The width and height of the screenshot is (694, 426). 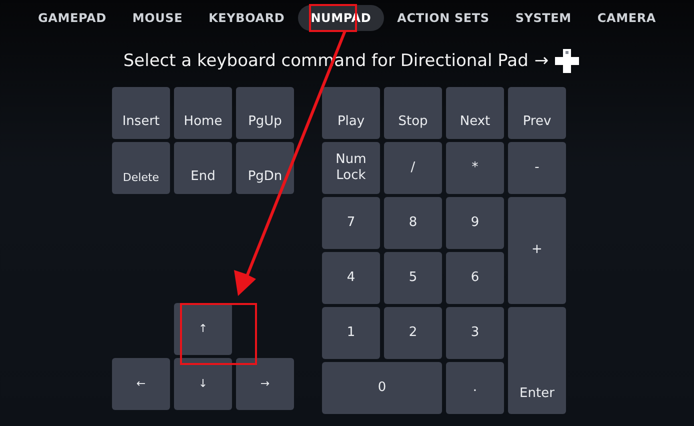 What do you see at coordinates (475, 113) in the screenshot?
I see `key: Next` at bounding box center [475, 113].